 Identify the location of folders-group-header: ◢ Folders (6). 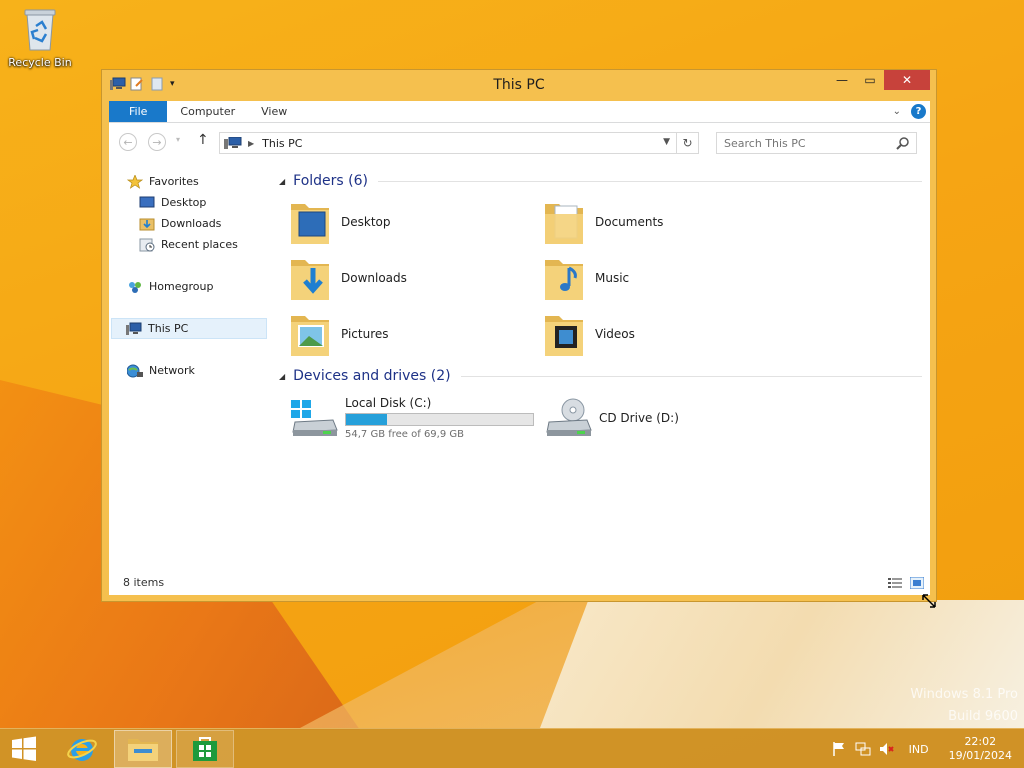
(599, 181).